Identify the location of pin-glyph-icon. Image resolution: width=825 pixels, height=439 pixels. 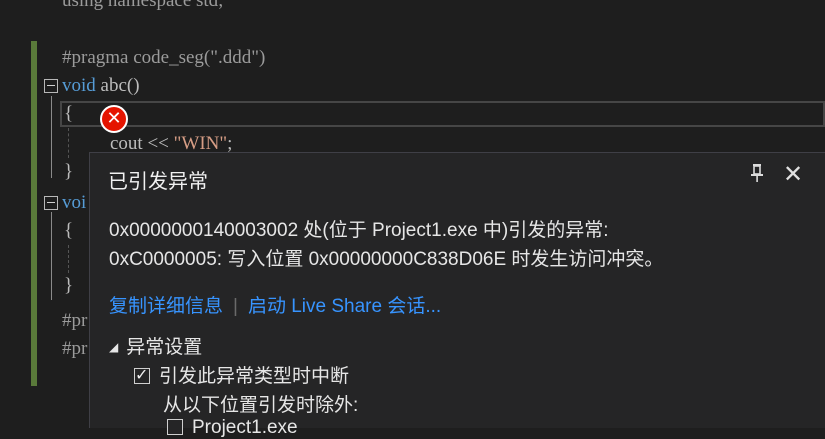
(757, 173).